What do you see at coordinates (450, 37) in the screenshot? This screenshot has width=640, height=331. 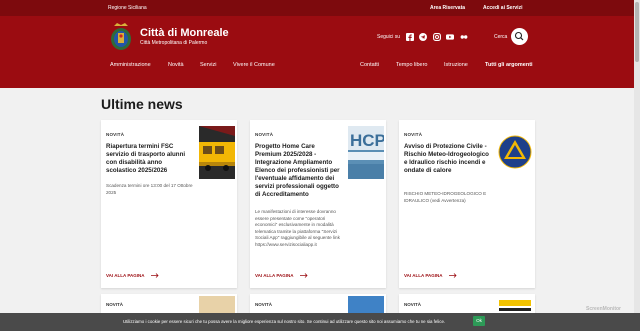 I see `youtube-icon` at bounding box center [450, 37].